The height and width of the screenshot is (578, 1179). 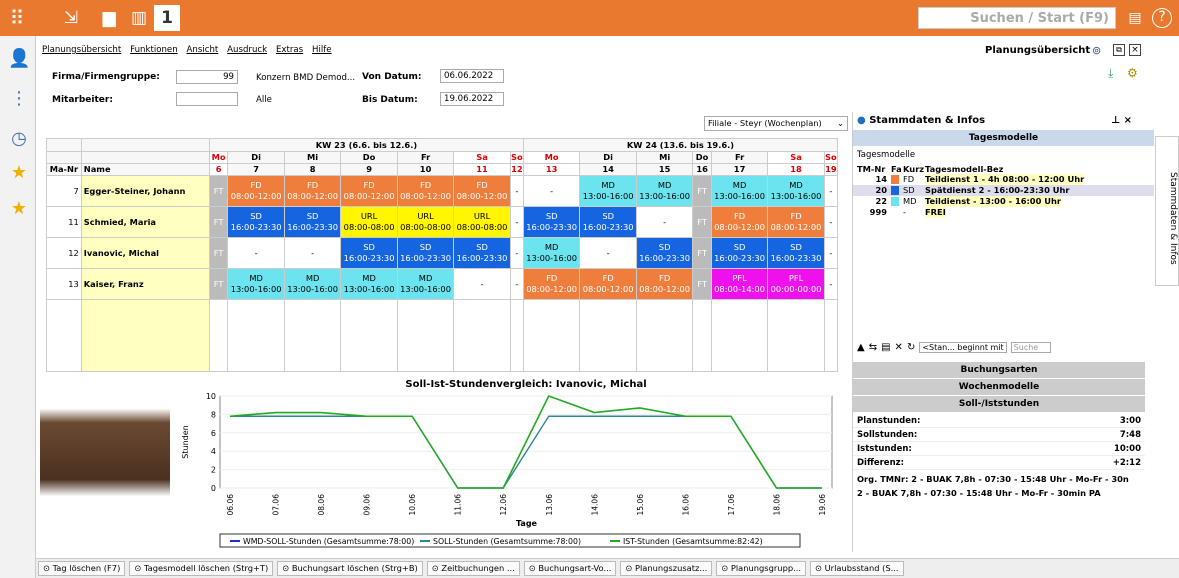 What do you see at coordinates (19, 59) in the screenshot?
I see `users-icon: 👤` at bounding box center [19, 59].